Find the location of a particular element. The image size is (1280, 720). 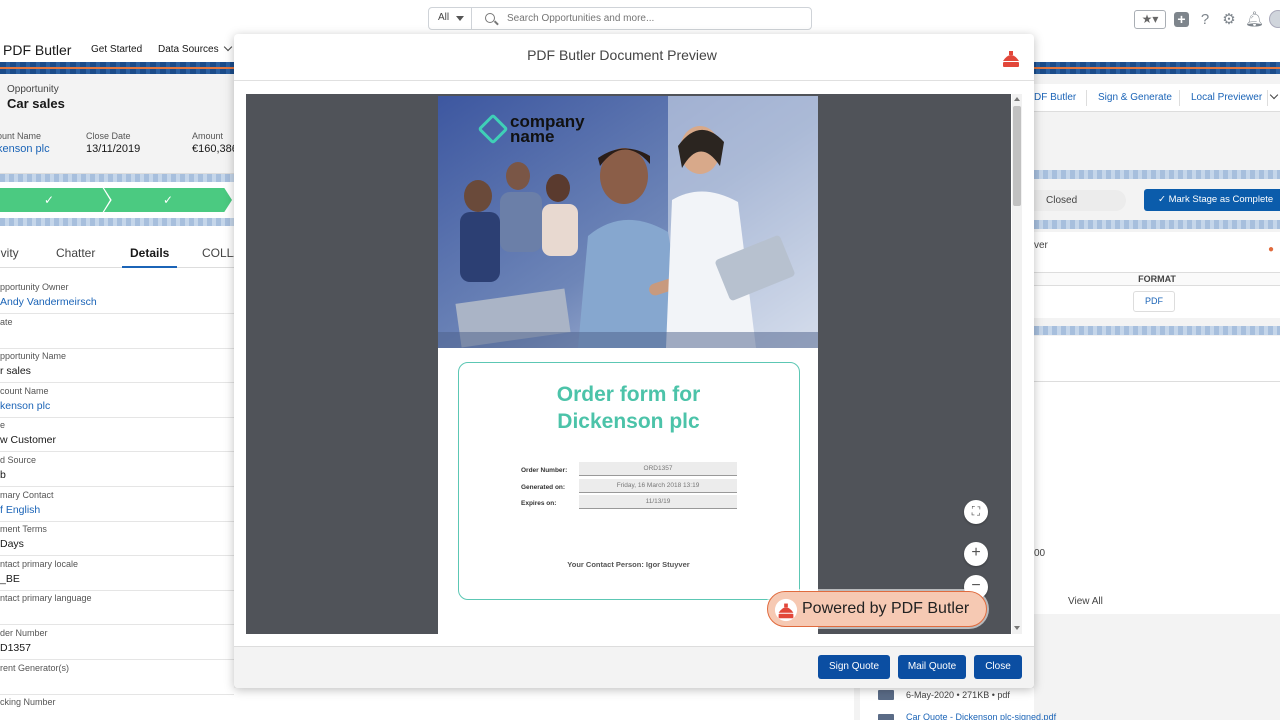

field-label: count Name is located at coordinates (24, 390).